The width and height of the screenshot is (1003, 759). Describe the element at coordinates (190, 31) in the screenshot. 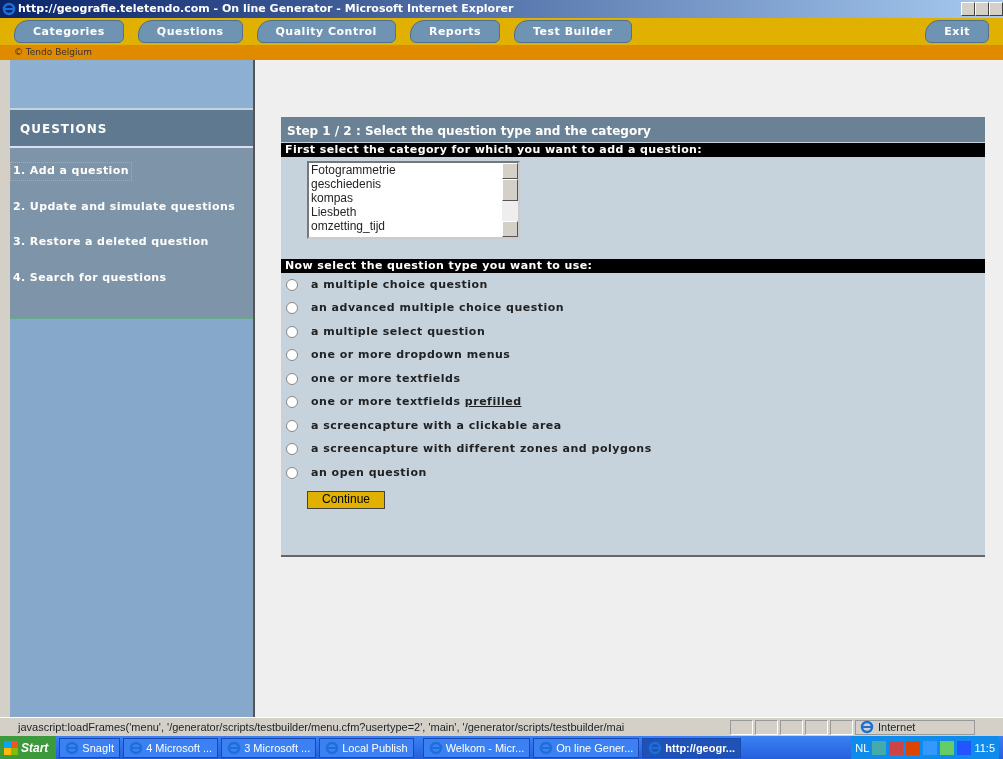

I see `nav-tab: Questions` at that location.